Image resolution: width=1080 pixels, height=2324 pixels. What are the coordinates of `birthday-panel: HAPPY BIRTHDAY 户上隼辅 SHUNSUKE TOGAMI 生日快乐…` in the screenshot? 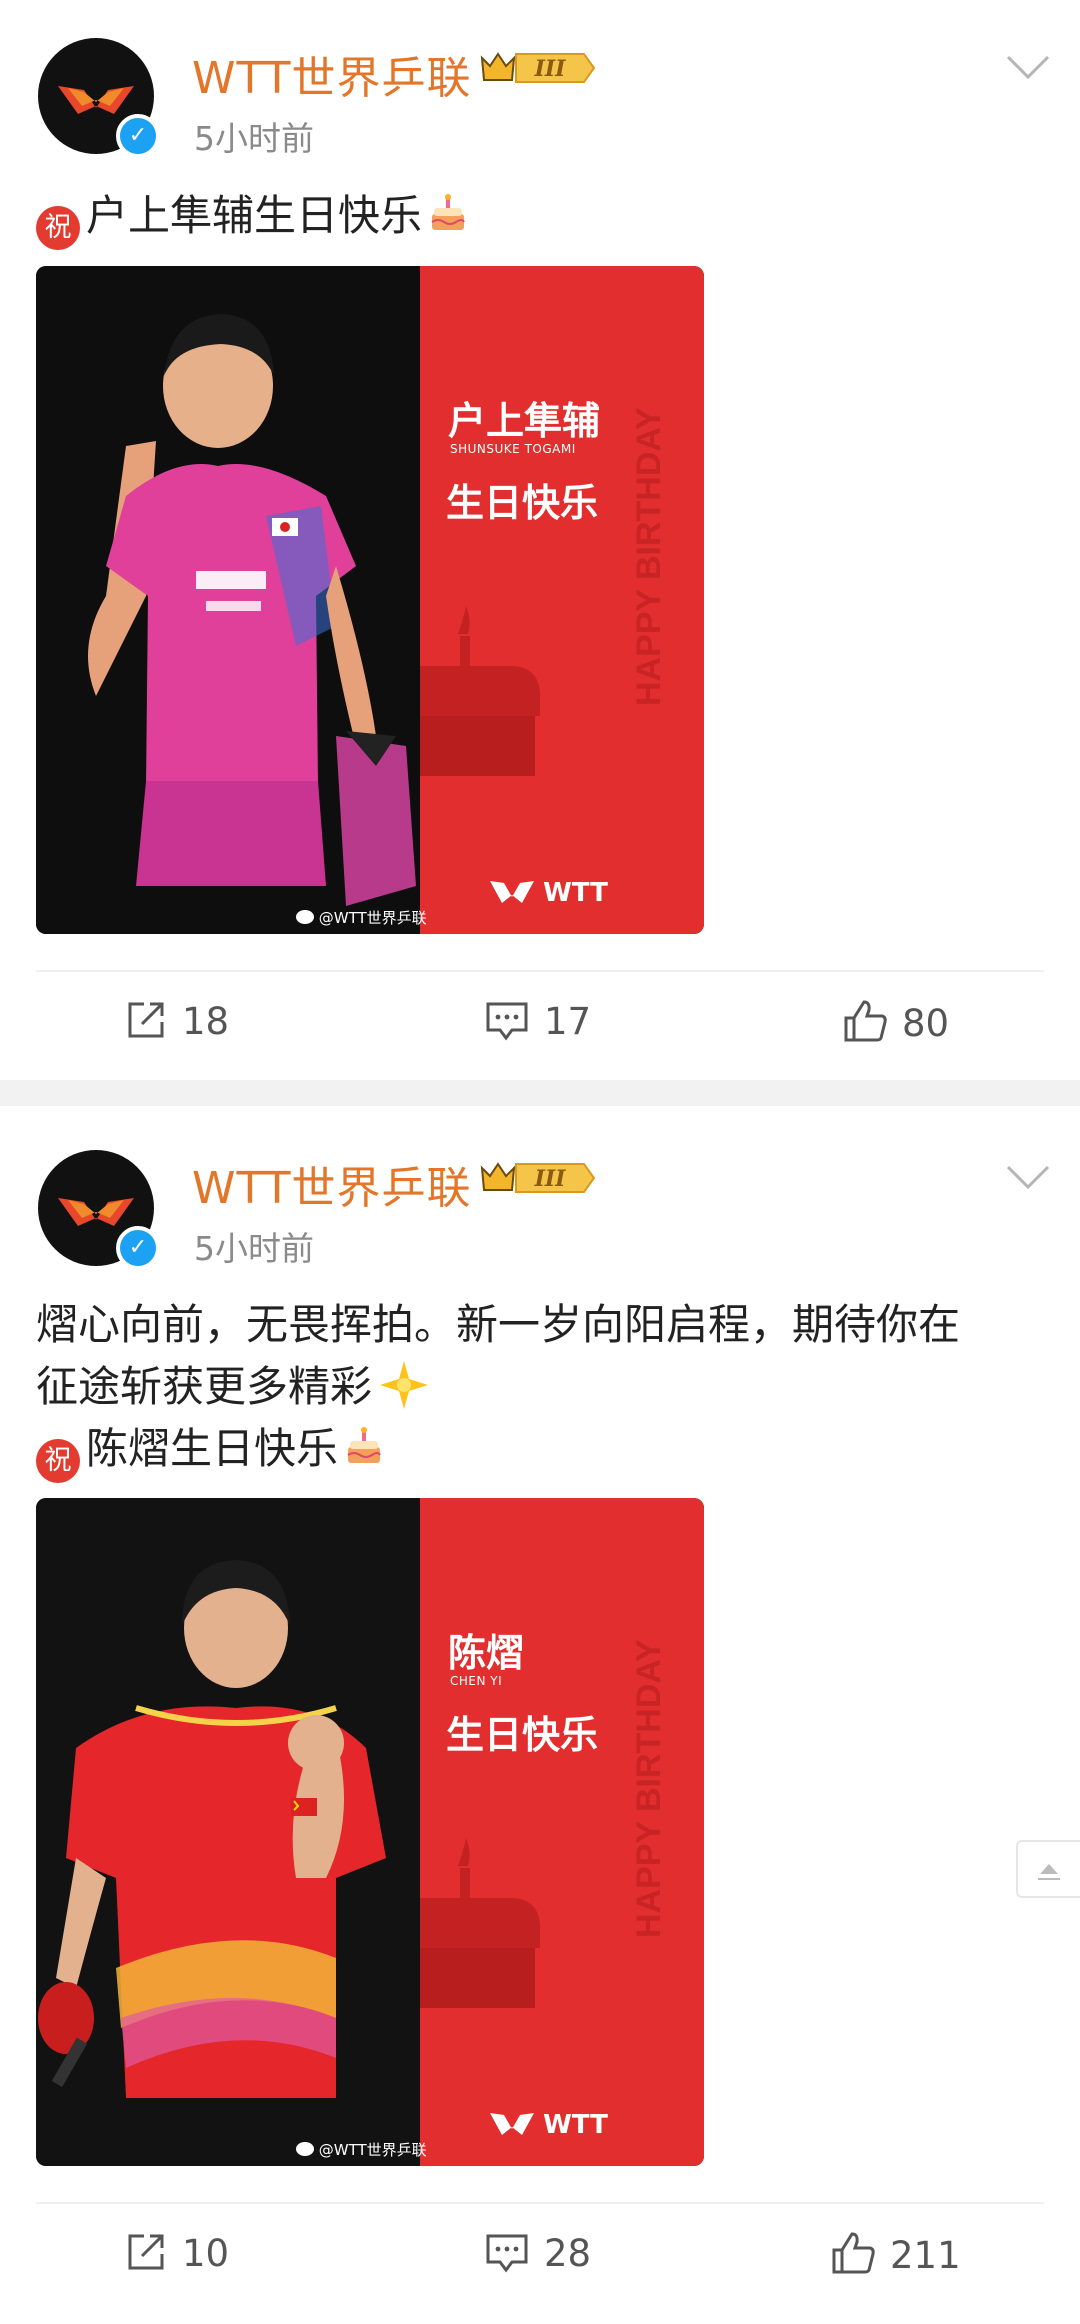 It's located at (562, 600).